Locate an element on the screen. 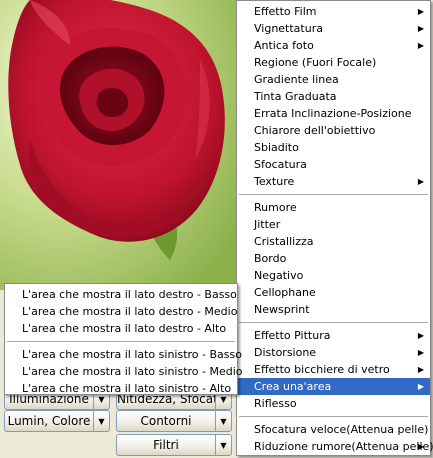  menu-item-label: Distorsione is located at coordinates (285, 352).